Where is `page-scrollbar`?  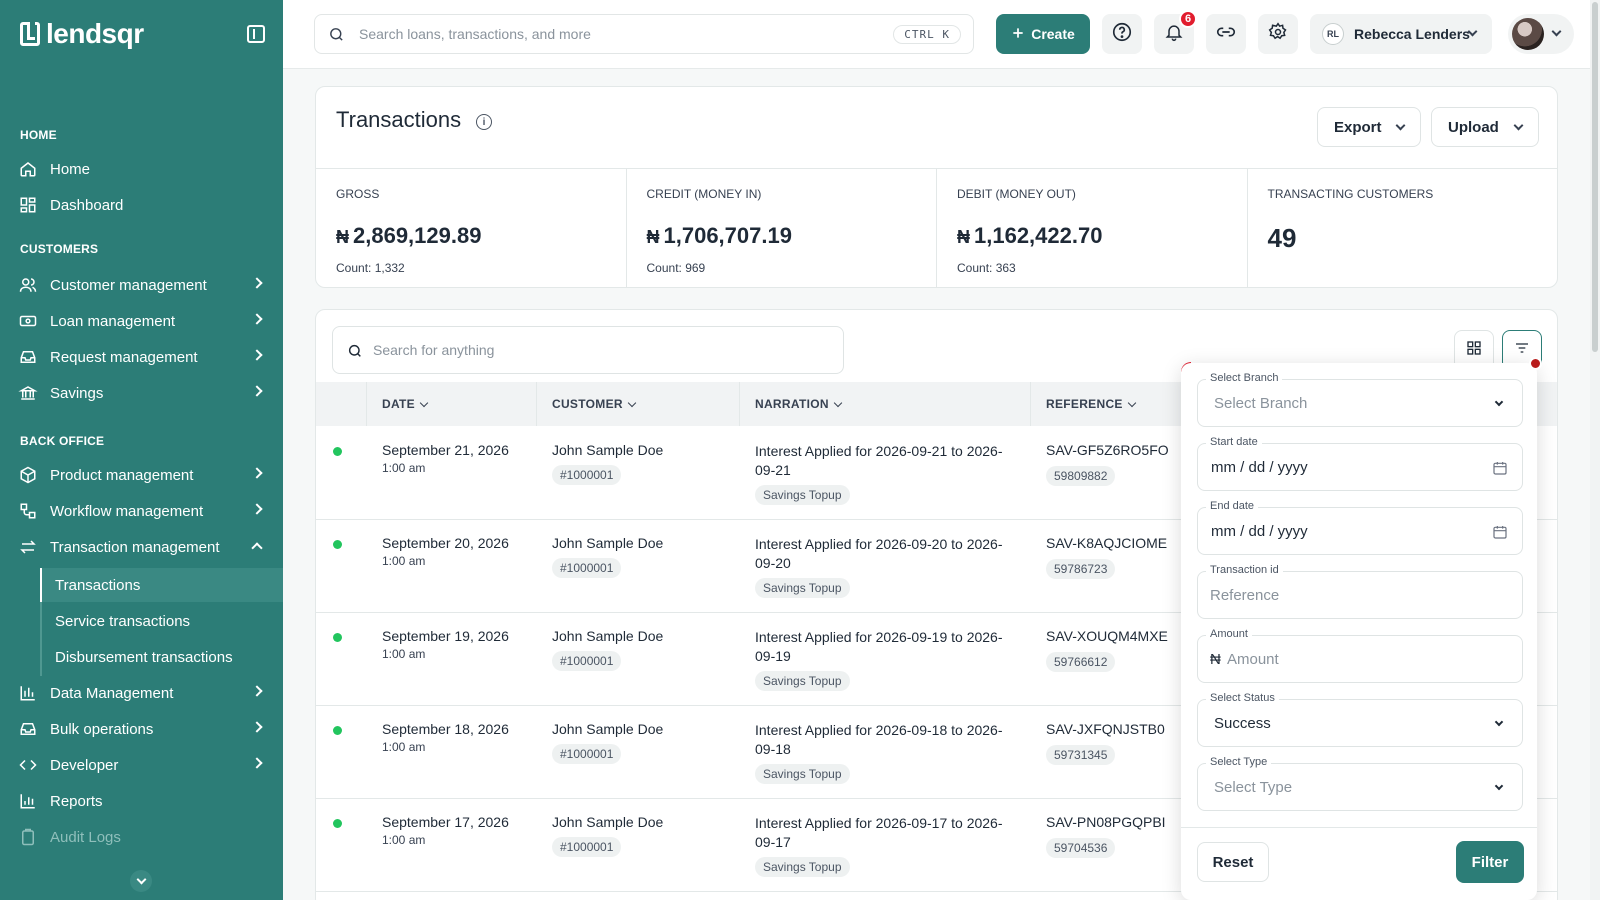
page-scrollbar is located at coordinates (1595, 450).